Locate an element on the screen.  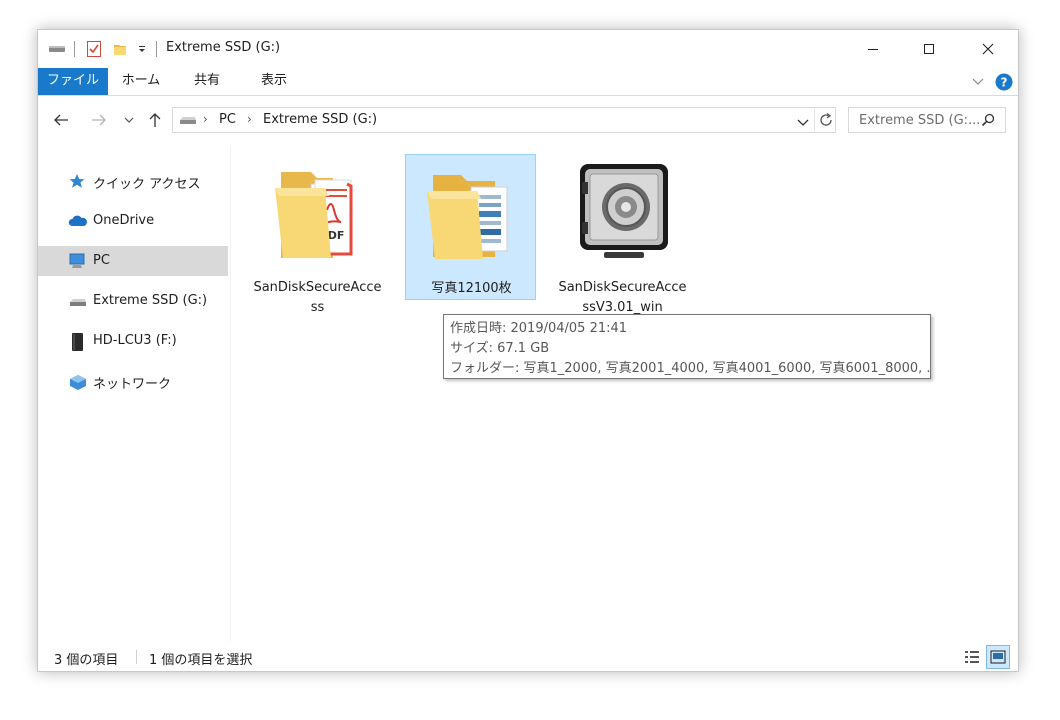
tooltip-size: サイズ: 67.1 GB is located at coordinates (500, 348).